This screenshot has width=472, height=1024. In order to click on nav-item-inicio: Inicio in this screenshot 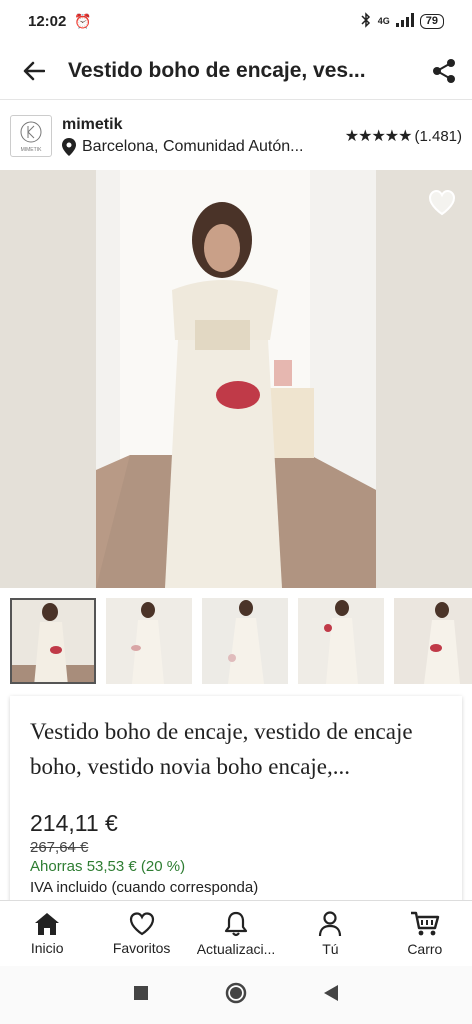, I will do `click(47, 933)`.